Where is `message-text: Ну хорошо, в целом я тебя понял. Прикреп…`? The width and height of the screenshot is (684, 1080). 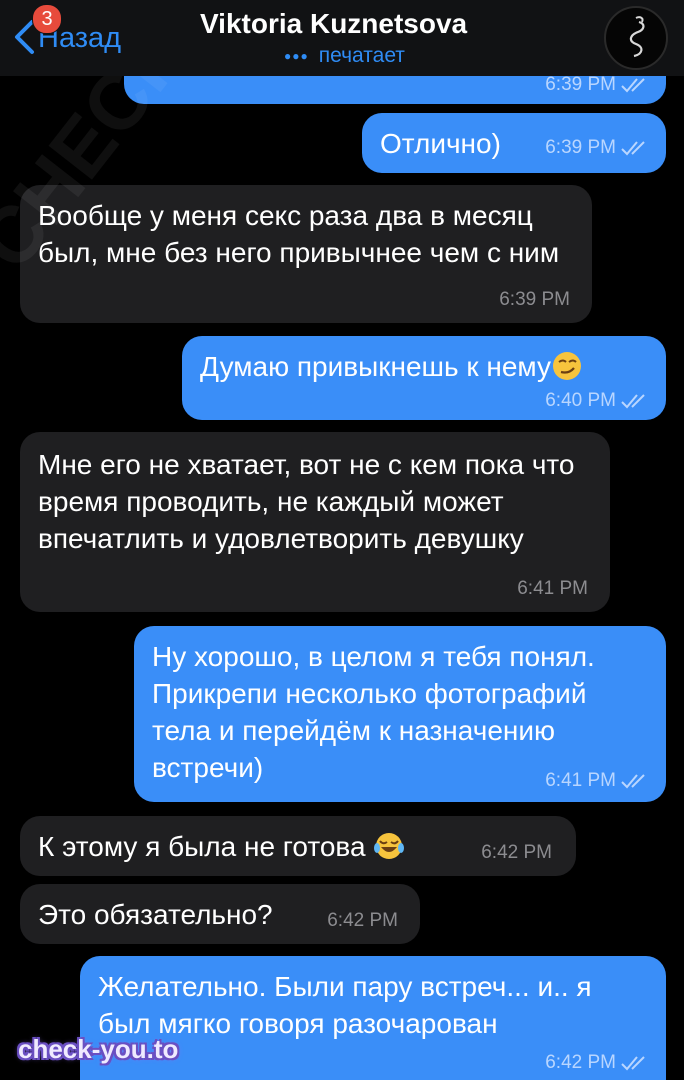 message-text: Ну хорошо, в целом я тебя понял. Прикреп… is located at coordinates (373, 712).